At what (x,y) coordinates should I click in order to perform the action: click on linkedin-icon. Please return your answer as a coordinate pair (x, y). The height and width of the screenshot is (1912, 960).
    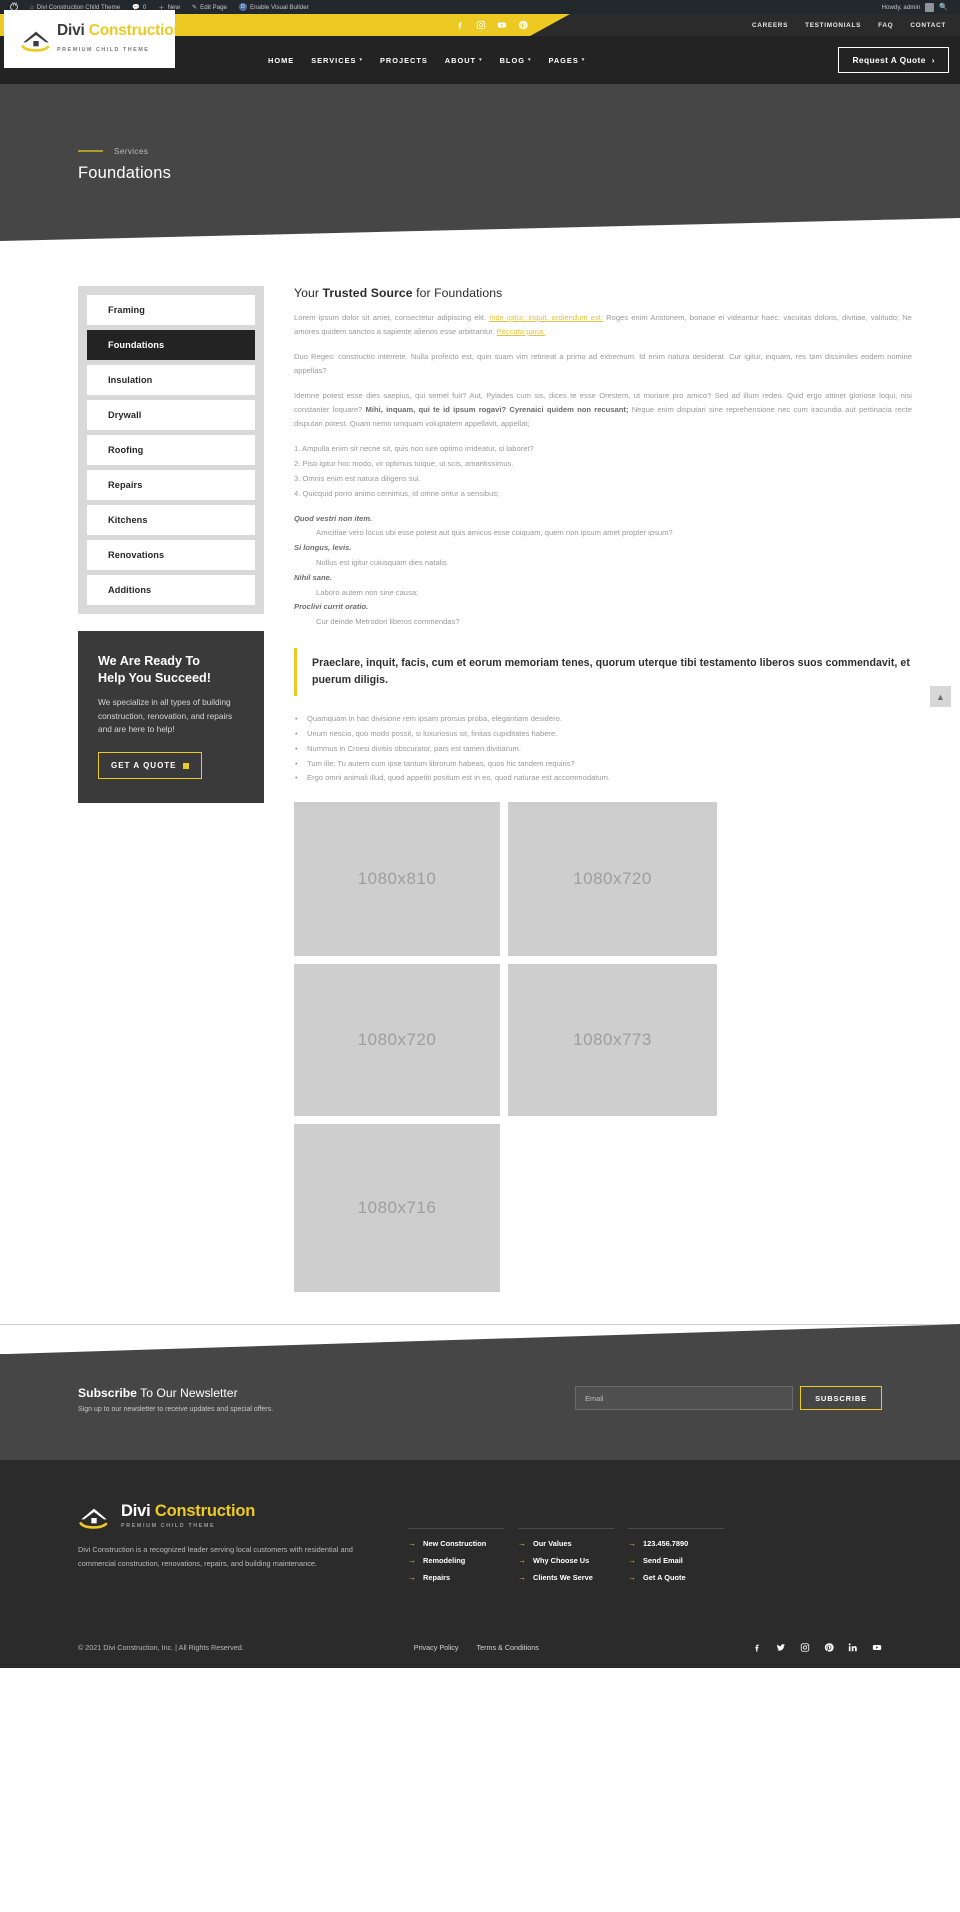
    Looking at the image, I should click on (853, 1647).